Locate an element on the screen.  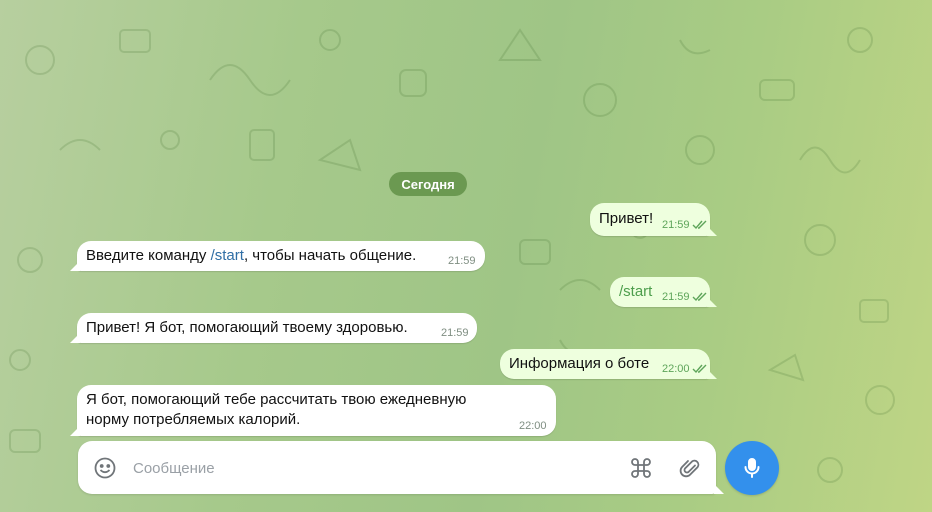
message-composer is located at coordinates (401, 467).